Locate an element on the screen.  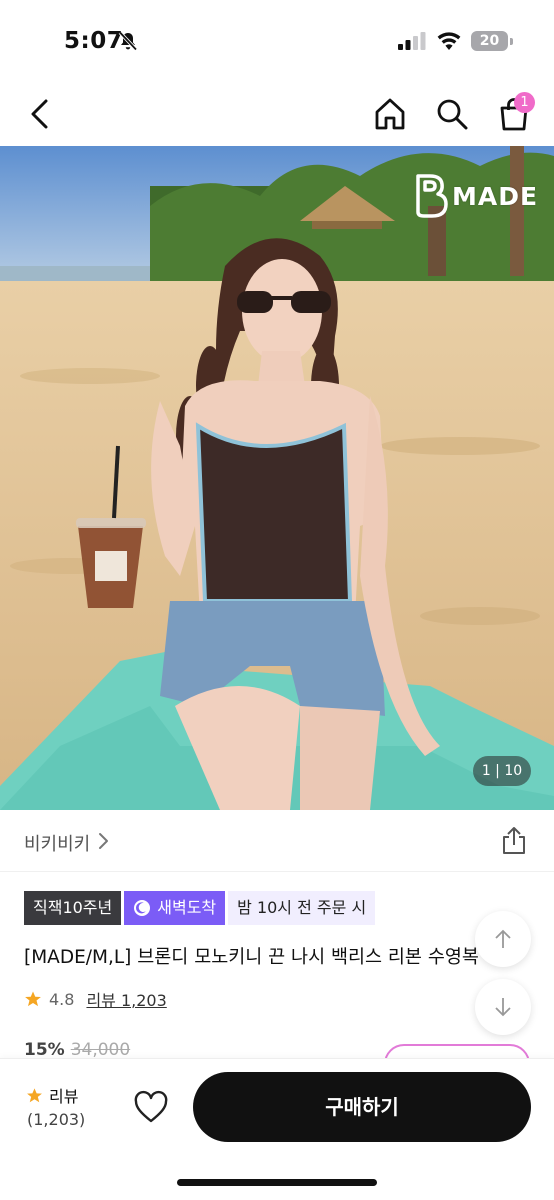
product-rating: 4.8 리뷰 1,203 is located at coordinates (95, 999).